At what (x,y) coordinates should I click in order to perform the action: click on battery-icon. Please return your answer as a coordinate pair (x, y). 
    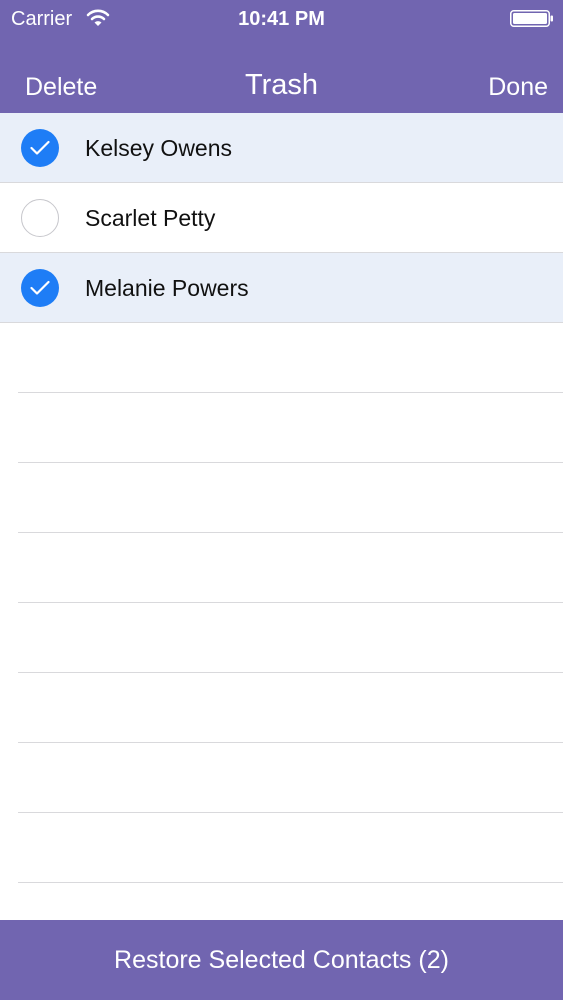
    Looking at the image, I should click on (531, 18).